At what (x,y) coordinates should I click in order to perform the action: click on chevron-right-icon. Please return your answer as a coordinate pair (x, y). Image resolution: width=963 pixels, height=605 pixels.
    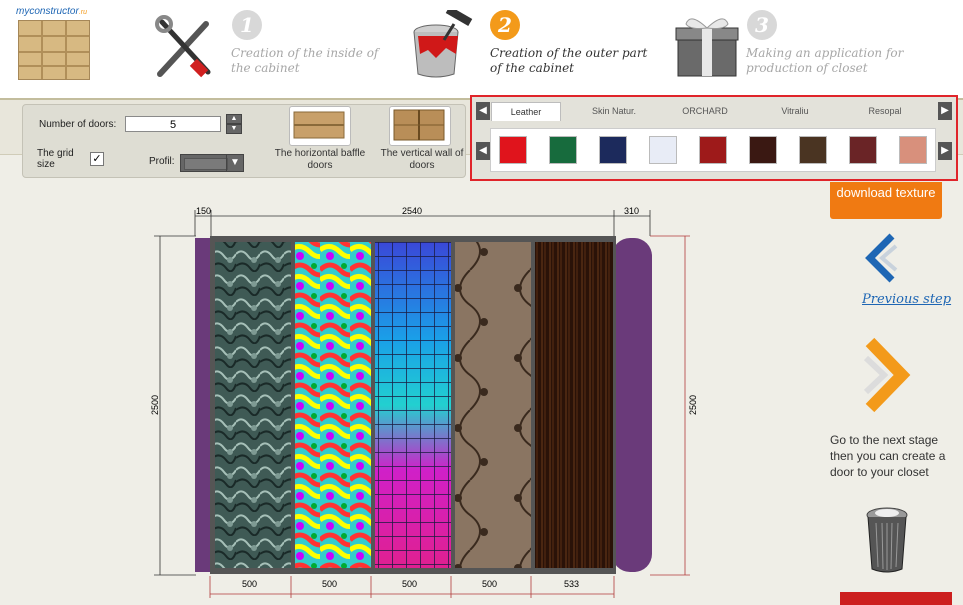
    Looking at the image, I should click on (891, 375).